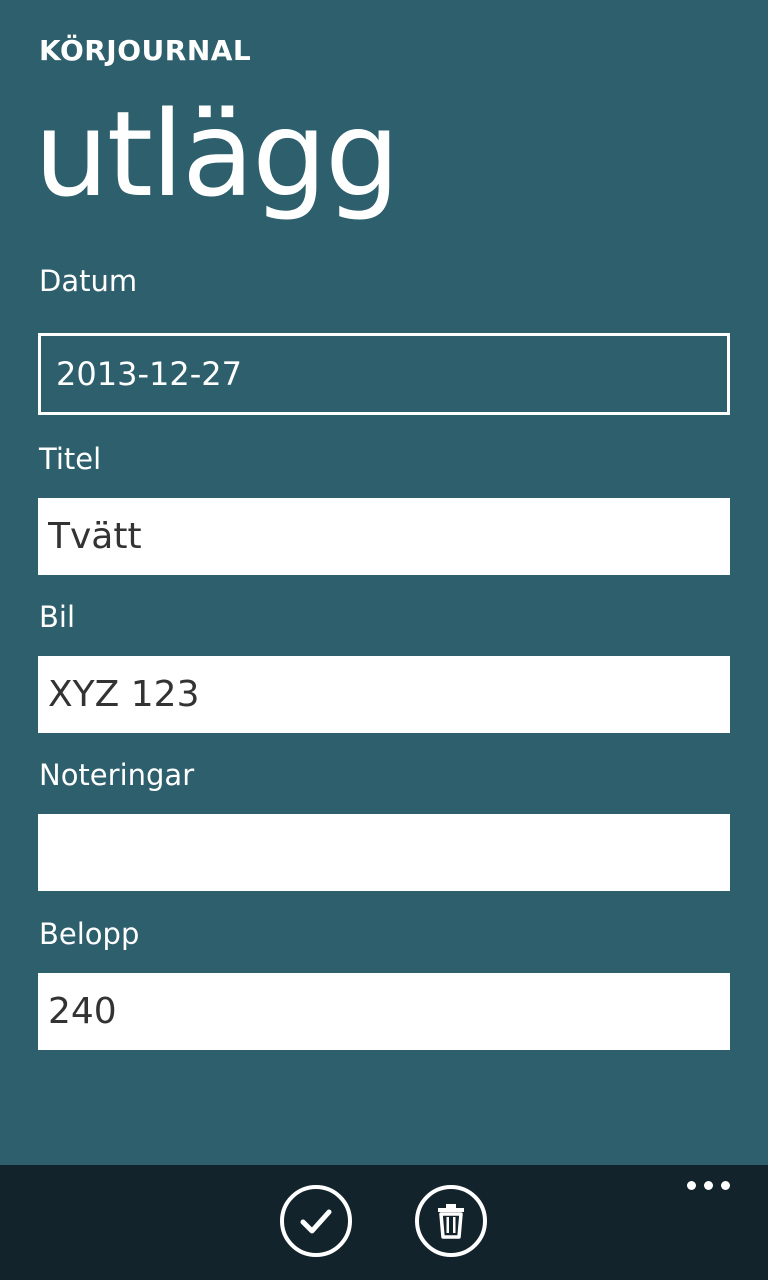 The image size is (768, 1280). What do you see at coordinates (70, 459) in the screenshot?
I see `title-label: Titel` at bounding box center [70, 459].